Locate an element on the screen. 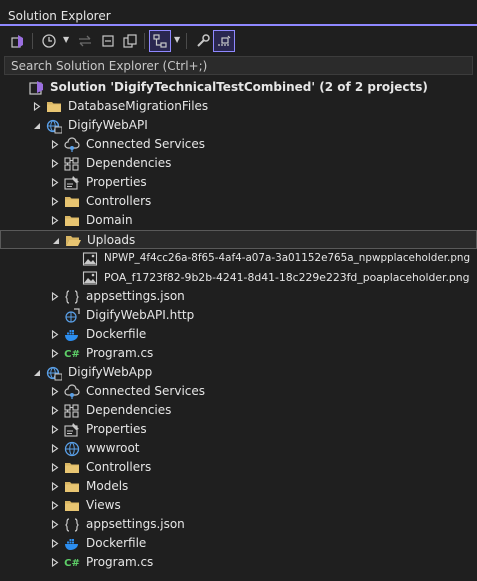 The height and width of the screenshot is (581, 477). tree-item-label: Models is located at coordinates (107, 486).